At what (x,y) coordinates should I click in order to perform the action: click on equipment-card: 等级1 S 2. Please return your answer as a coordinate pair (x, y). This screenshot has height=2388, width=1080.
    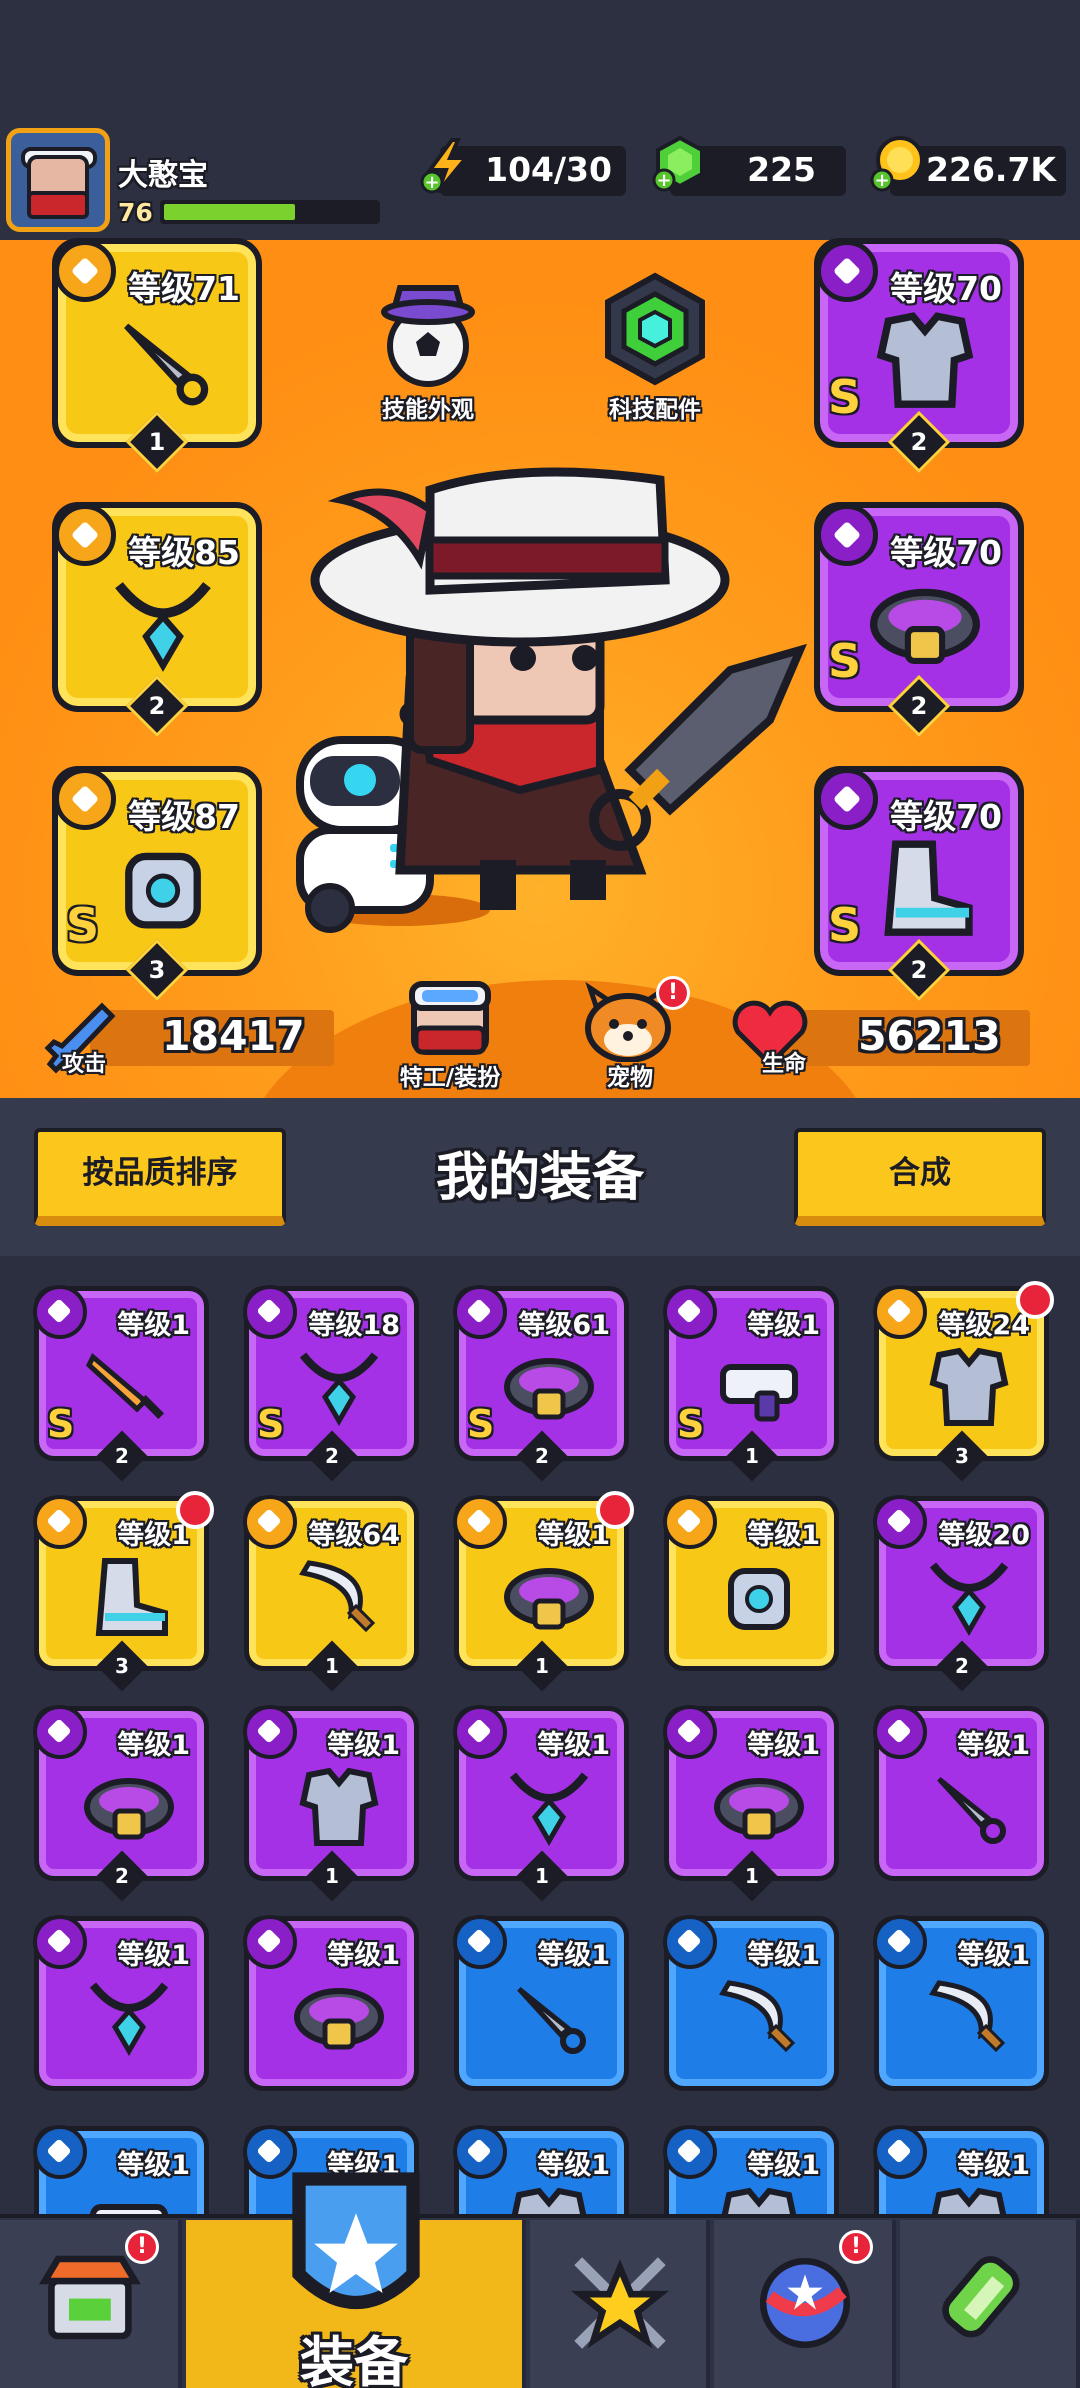
    Looking at the image, I should click on (121, 1383).